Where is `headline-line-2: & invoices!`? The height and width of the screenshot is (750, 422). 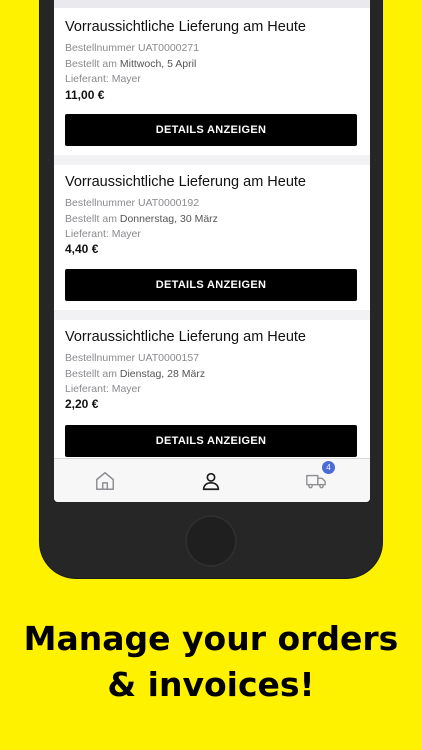 headline-line-2: & invoices! is located at coordinates (211, 684).